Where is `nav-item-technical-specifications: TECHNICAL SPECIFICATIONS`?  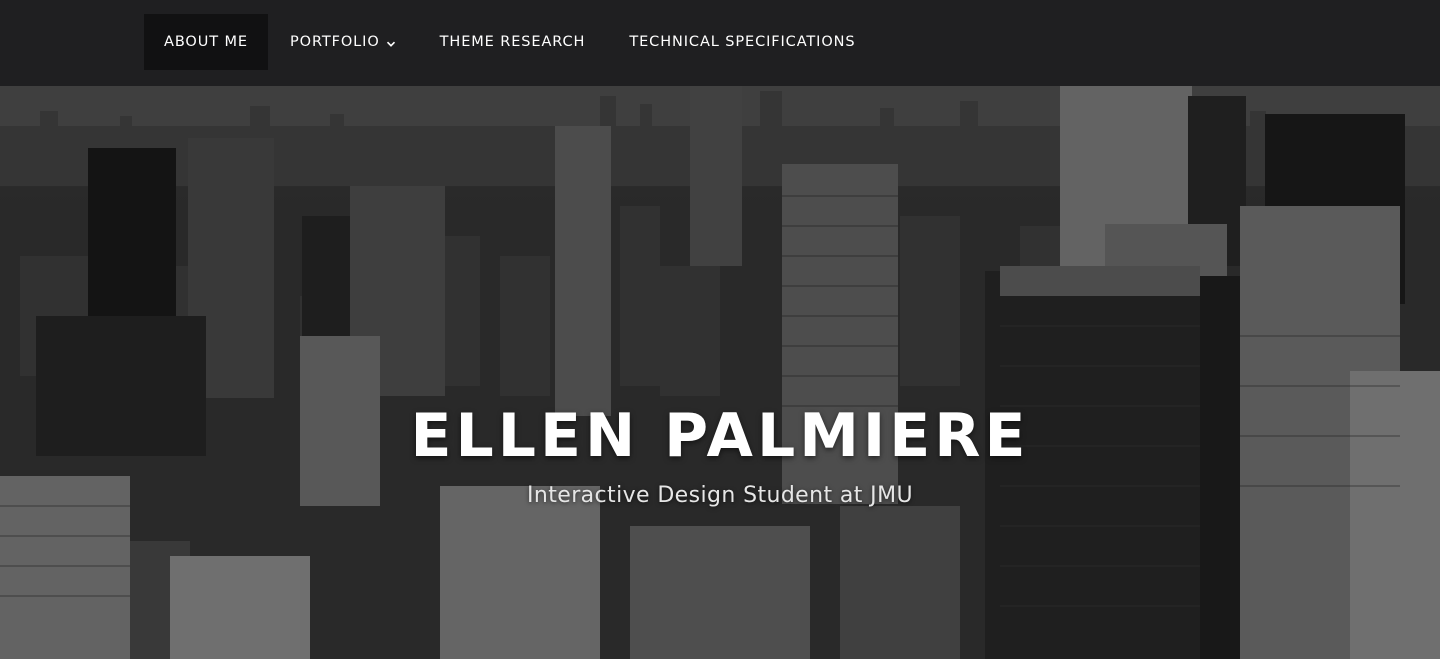
nav-item-technical-specifications: TECHNICAL SPECIFICATIONS is located at coordinates (742, 42).